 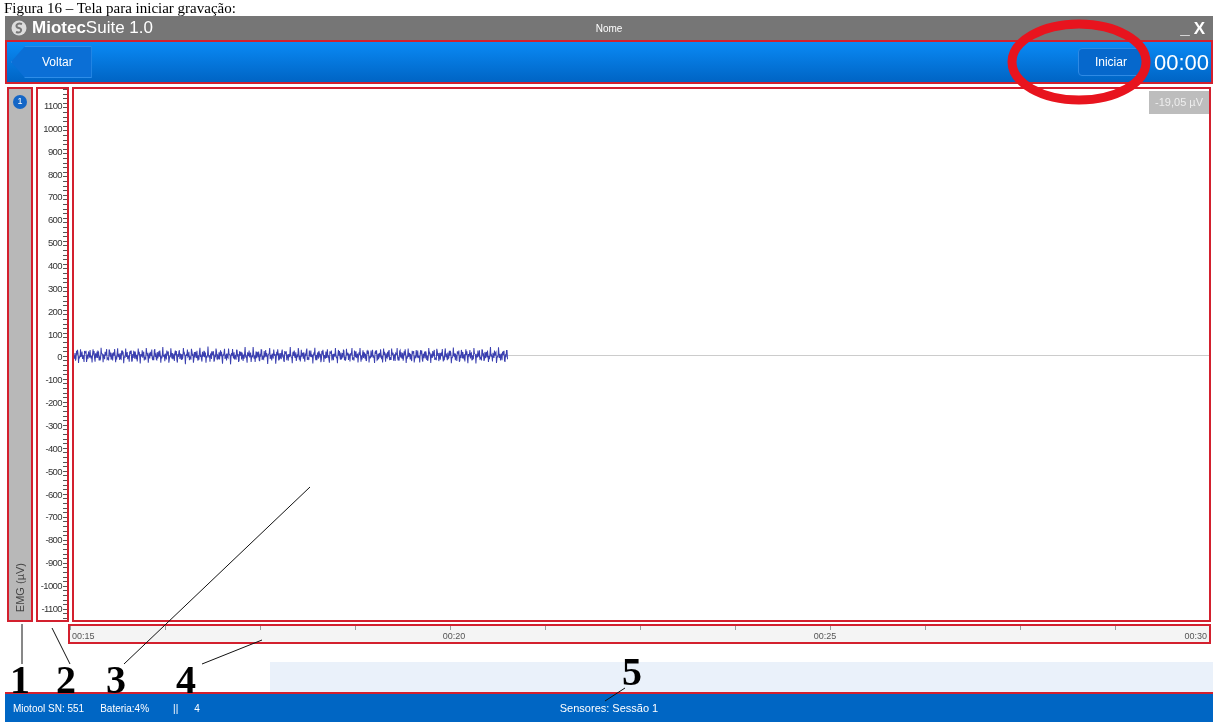 What do you see at coordinates (197, 708) in the screenshot?
I see `sample-count: 4` at bounding box center [197, 708].